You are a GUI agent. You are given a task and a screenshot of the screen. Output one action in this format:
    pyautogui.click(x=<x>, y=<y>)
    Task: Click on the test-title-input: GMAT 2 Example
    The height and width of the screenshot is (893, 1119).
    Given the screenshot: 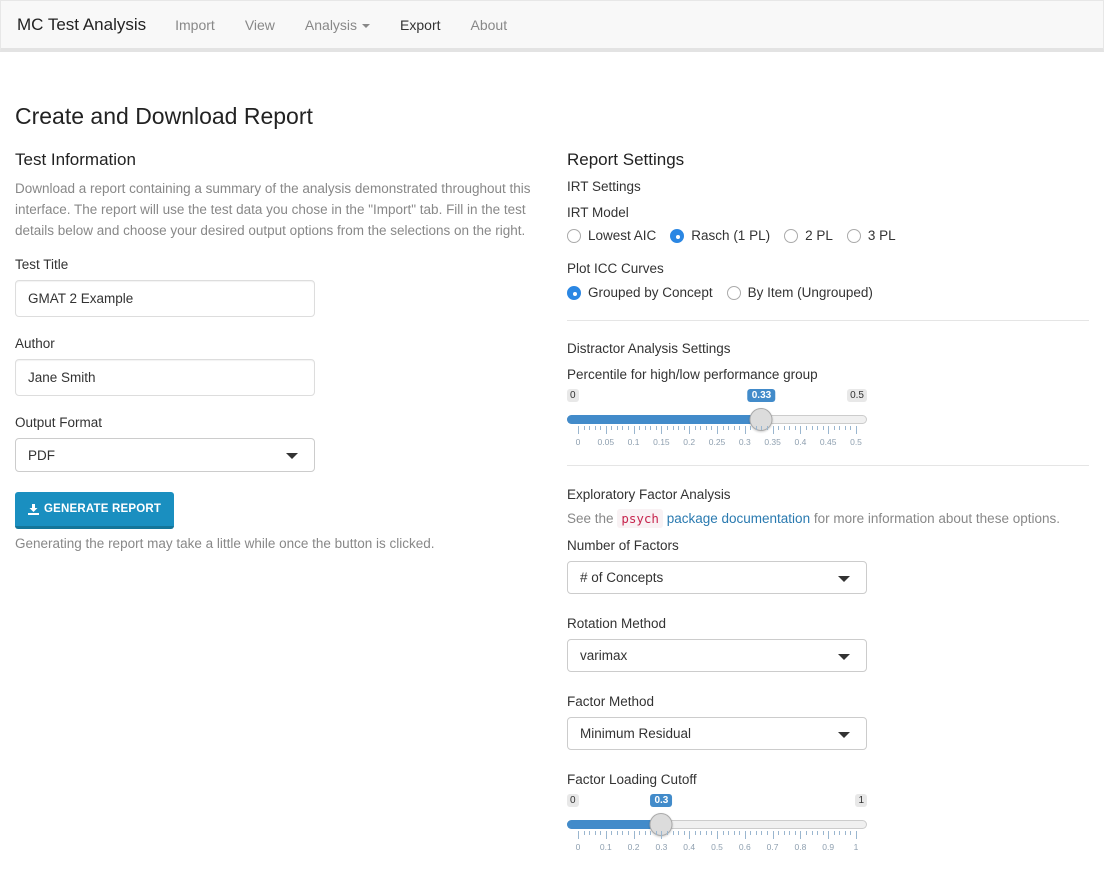 What is the action you would take?
    pyautogui.click(x=165, y=298)
    